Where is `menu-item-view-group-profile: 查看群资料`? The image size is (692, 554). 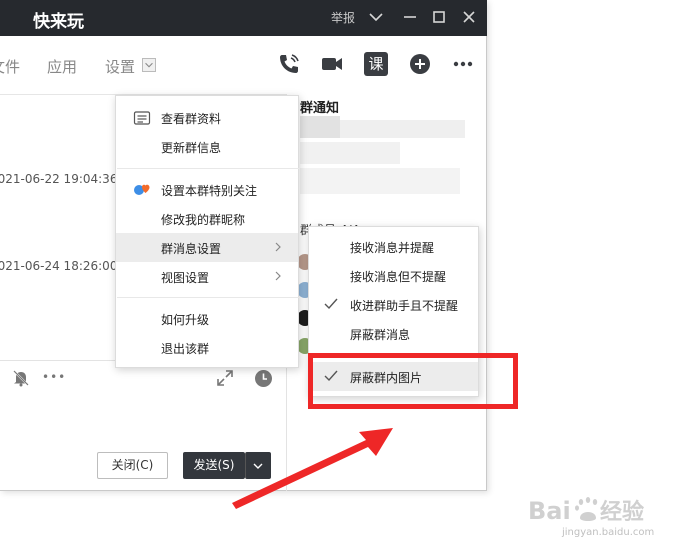 menu-item-view-group-profile: 查看群资料 is located at coordinates (207, 117).